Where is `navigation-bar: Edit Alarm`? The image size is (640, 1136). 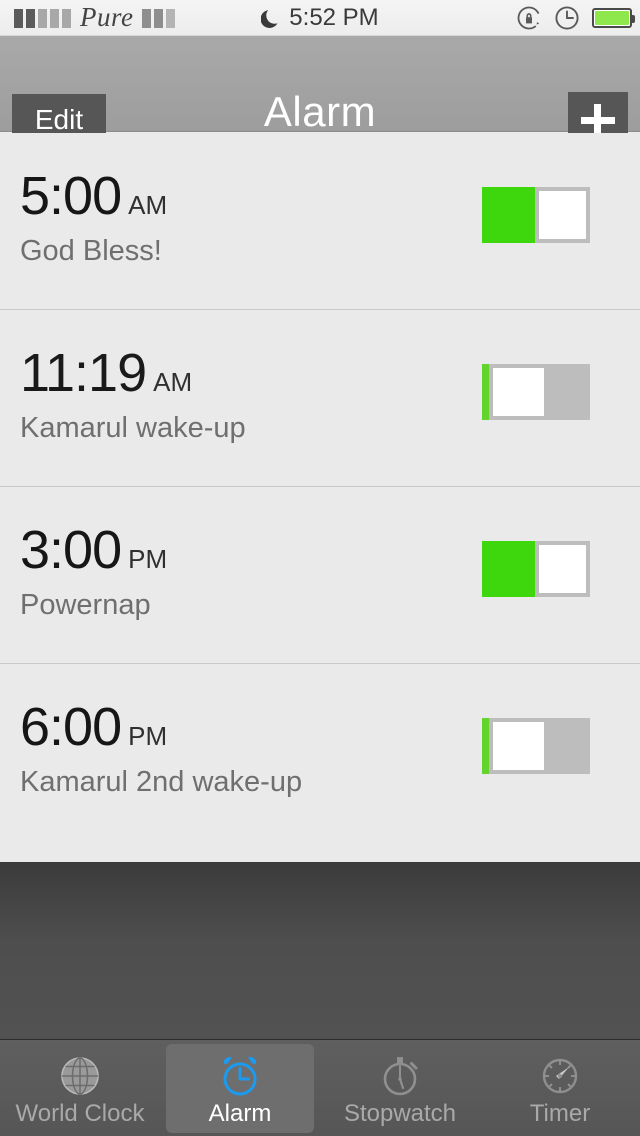 navigation-bar: Edit Alarm is located at coordinates (320, 92).